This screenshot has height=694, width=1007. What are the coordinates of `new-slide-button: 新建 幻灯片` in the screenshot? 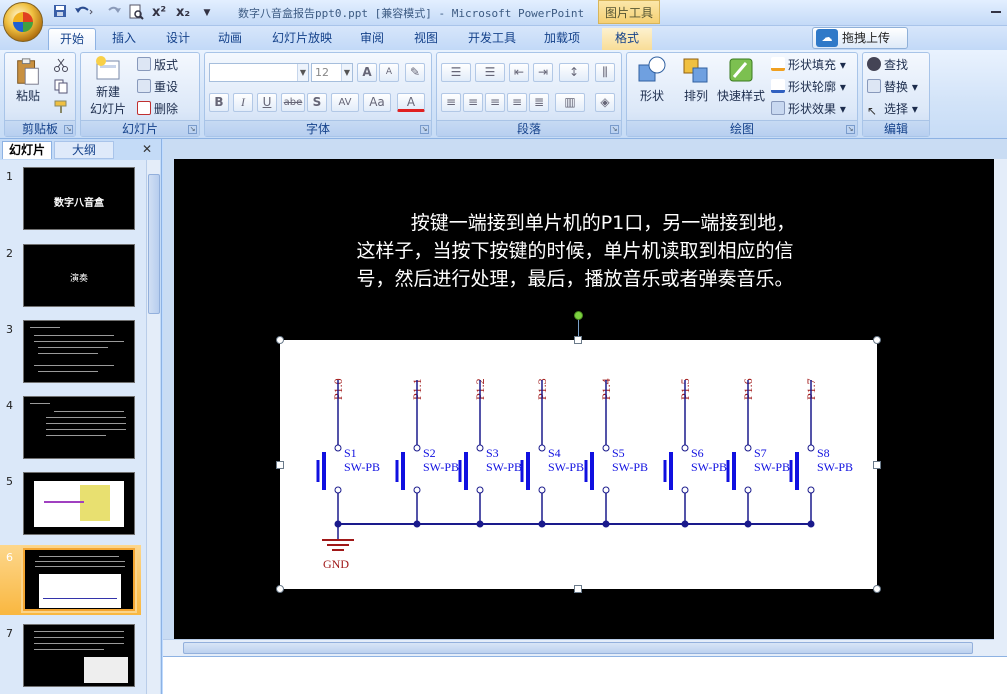 It's located at (108, 86).